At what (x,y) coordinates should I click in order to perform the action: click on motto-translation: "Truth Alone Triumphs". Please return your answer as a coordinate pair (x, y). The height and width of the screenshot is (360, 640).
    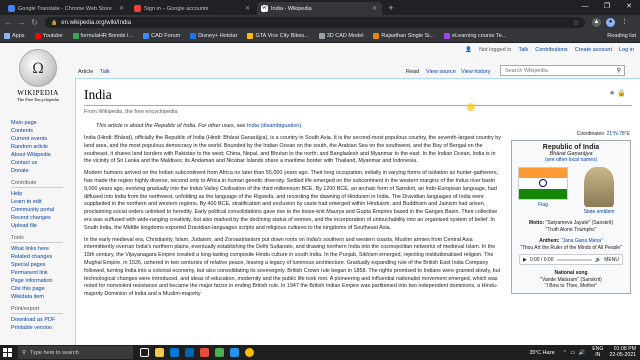
    Looking at the image, I should click on (571, 229).